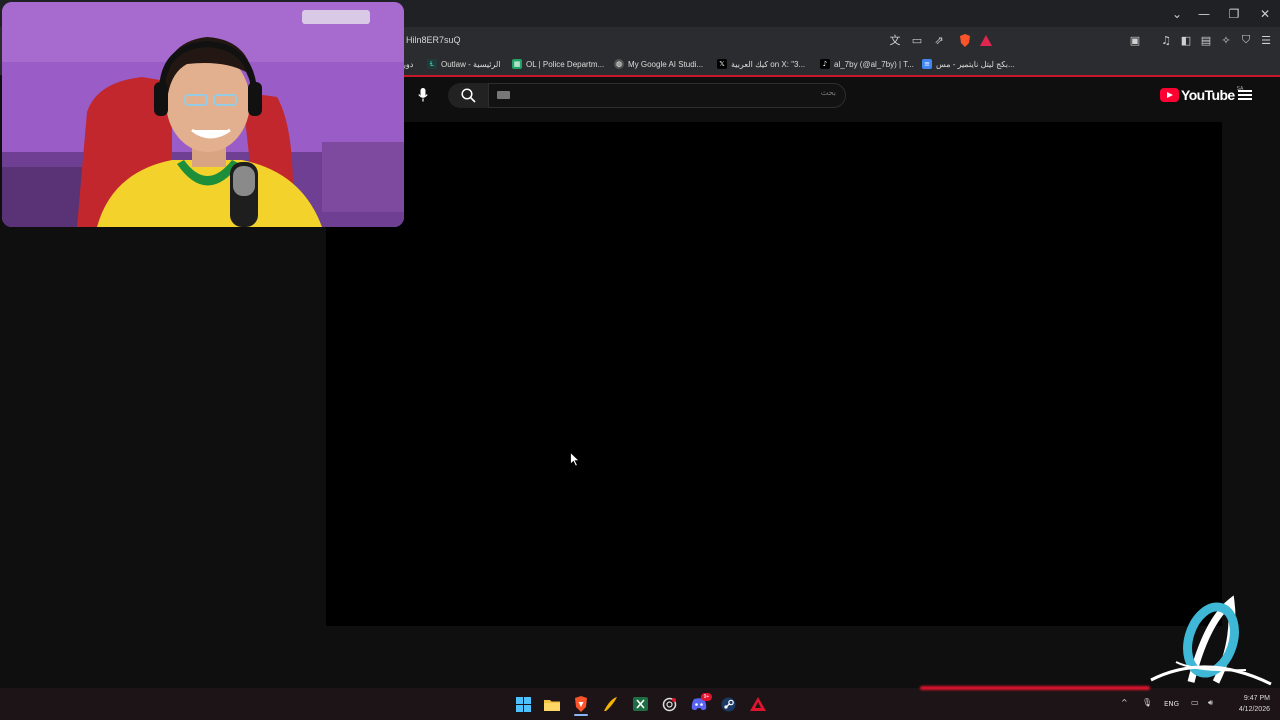 Image resolution: width=1280 pixels, height=720 pixels. I want to click on clock-date: 4/12/2026, so click(1254, 709).